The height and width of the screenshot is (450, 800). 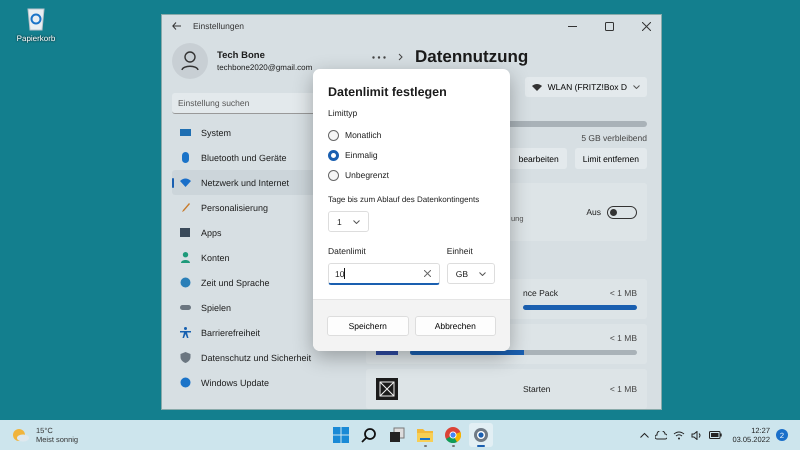 What do you see at coordinates (614, 138) in the screenshot?
I see `remaining-text: 5 GB verbleibend` at bounding box center [614, 138].